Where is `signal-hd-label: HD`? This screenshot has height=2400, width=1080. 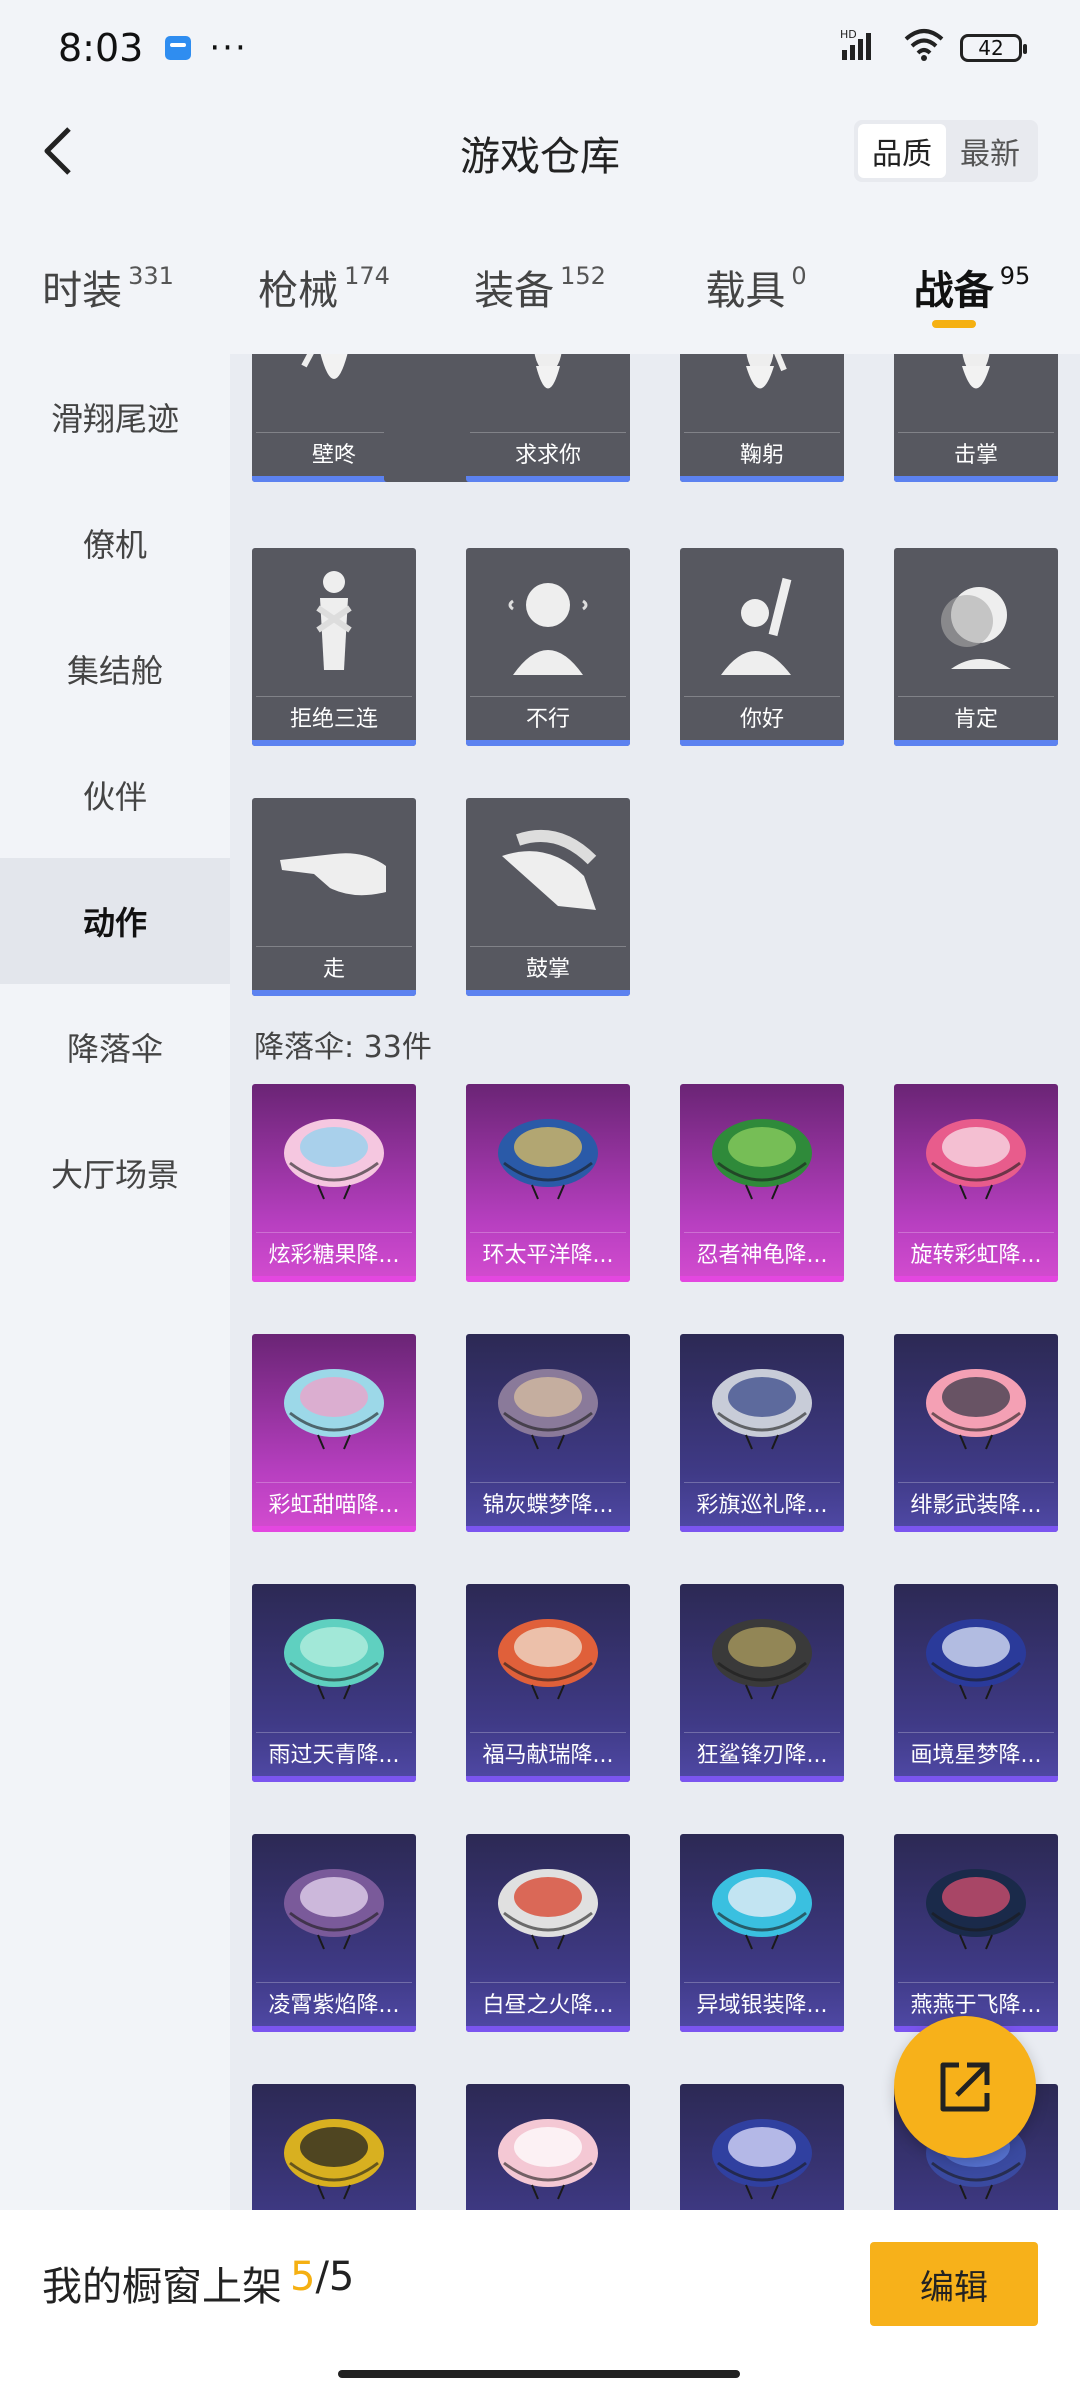 signal-hd-label: HD is located at coordinates (848, 34).